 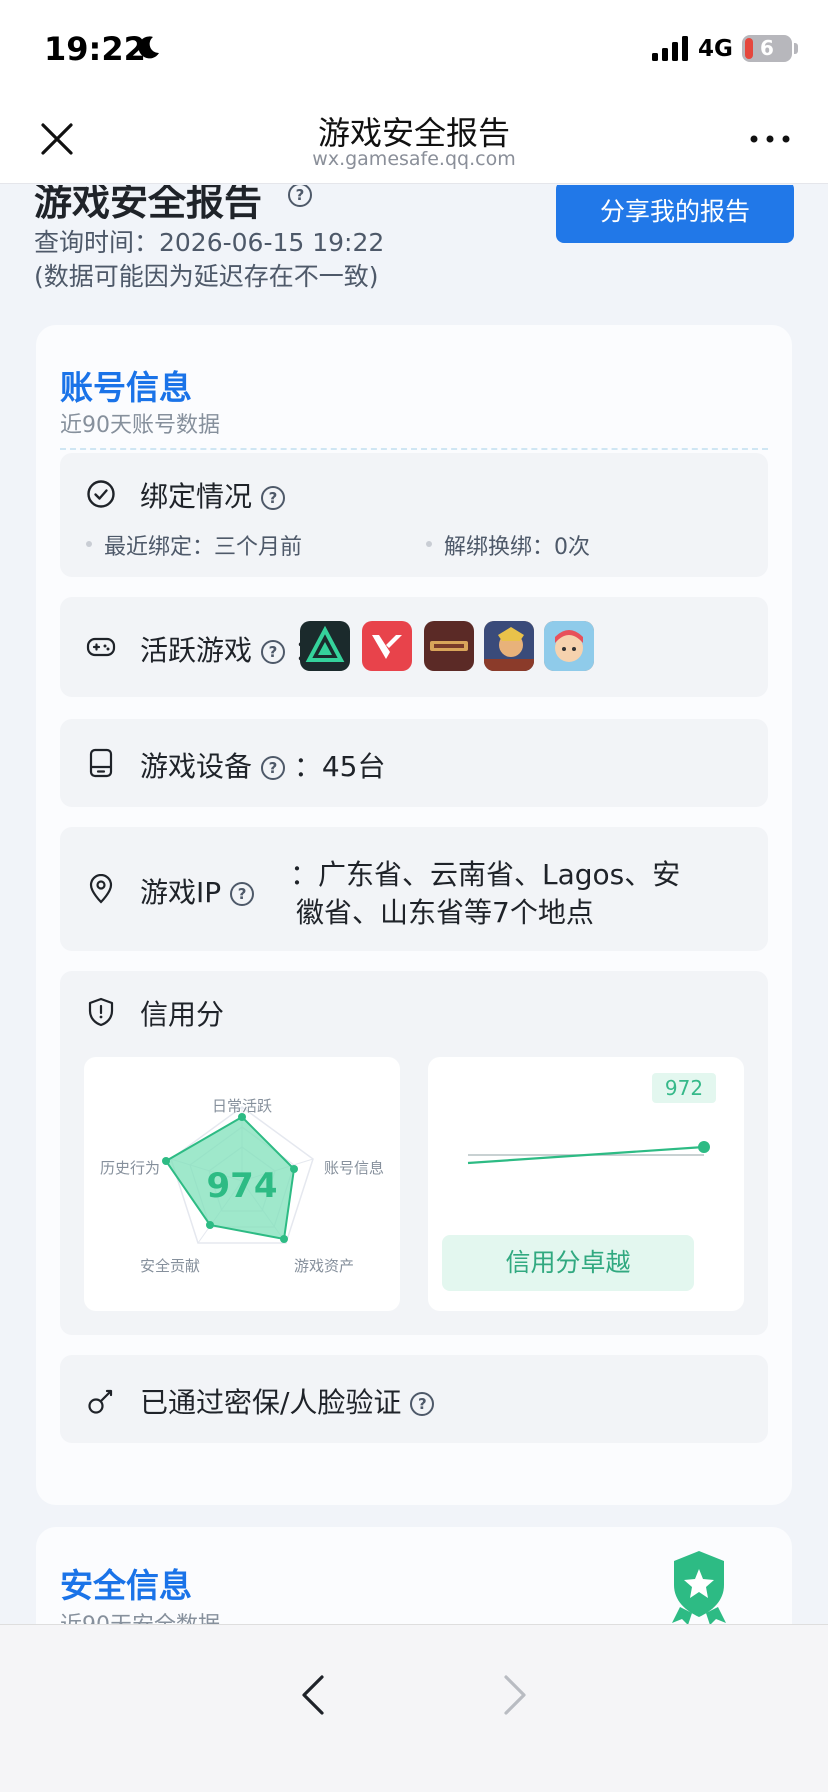 I want to click on devices-label: 游戏设备 ? ：45台, so click(x=262, y=765).